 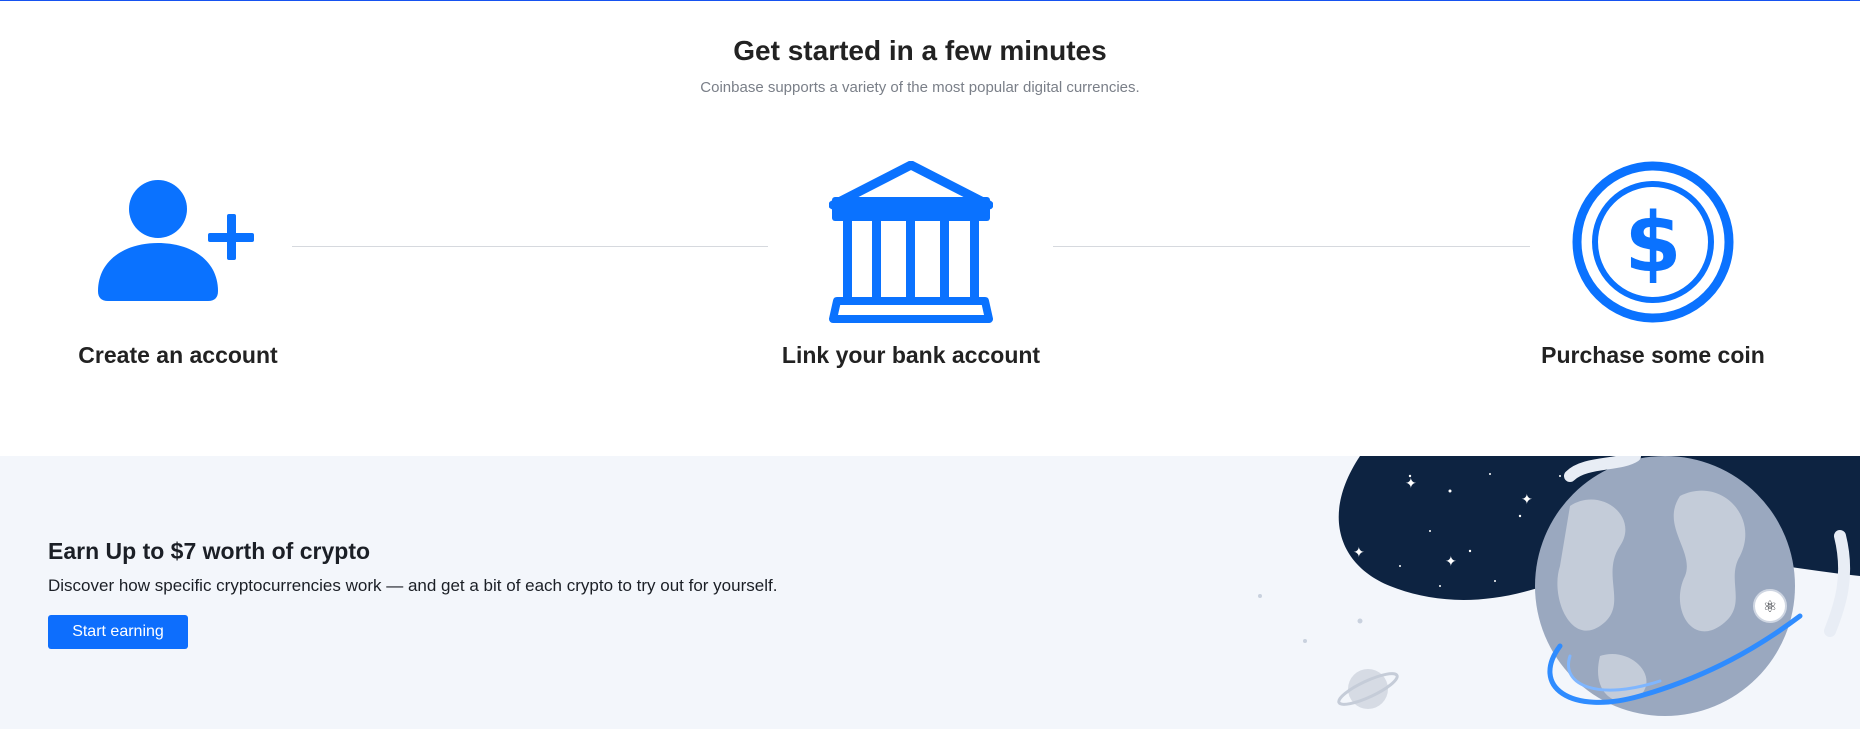 I want to click on bank-icon, so click(x=911, y=241).